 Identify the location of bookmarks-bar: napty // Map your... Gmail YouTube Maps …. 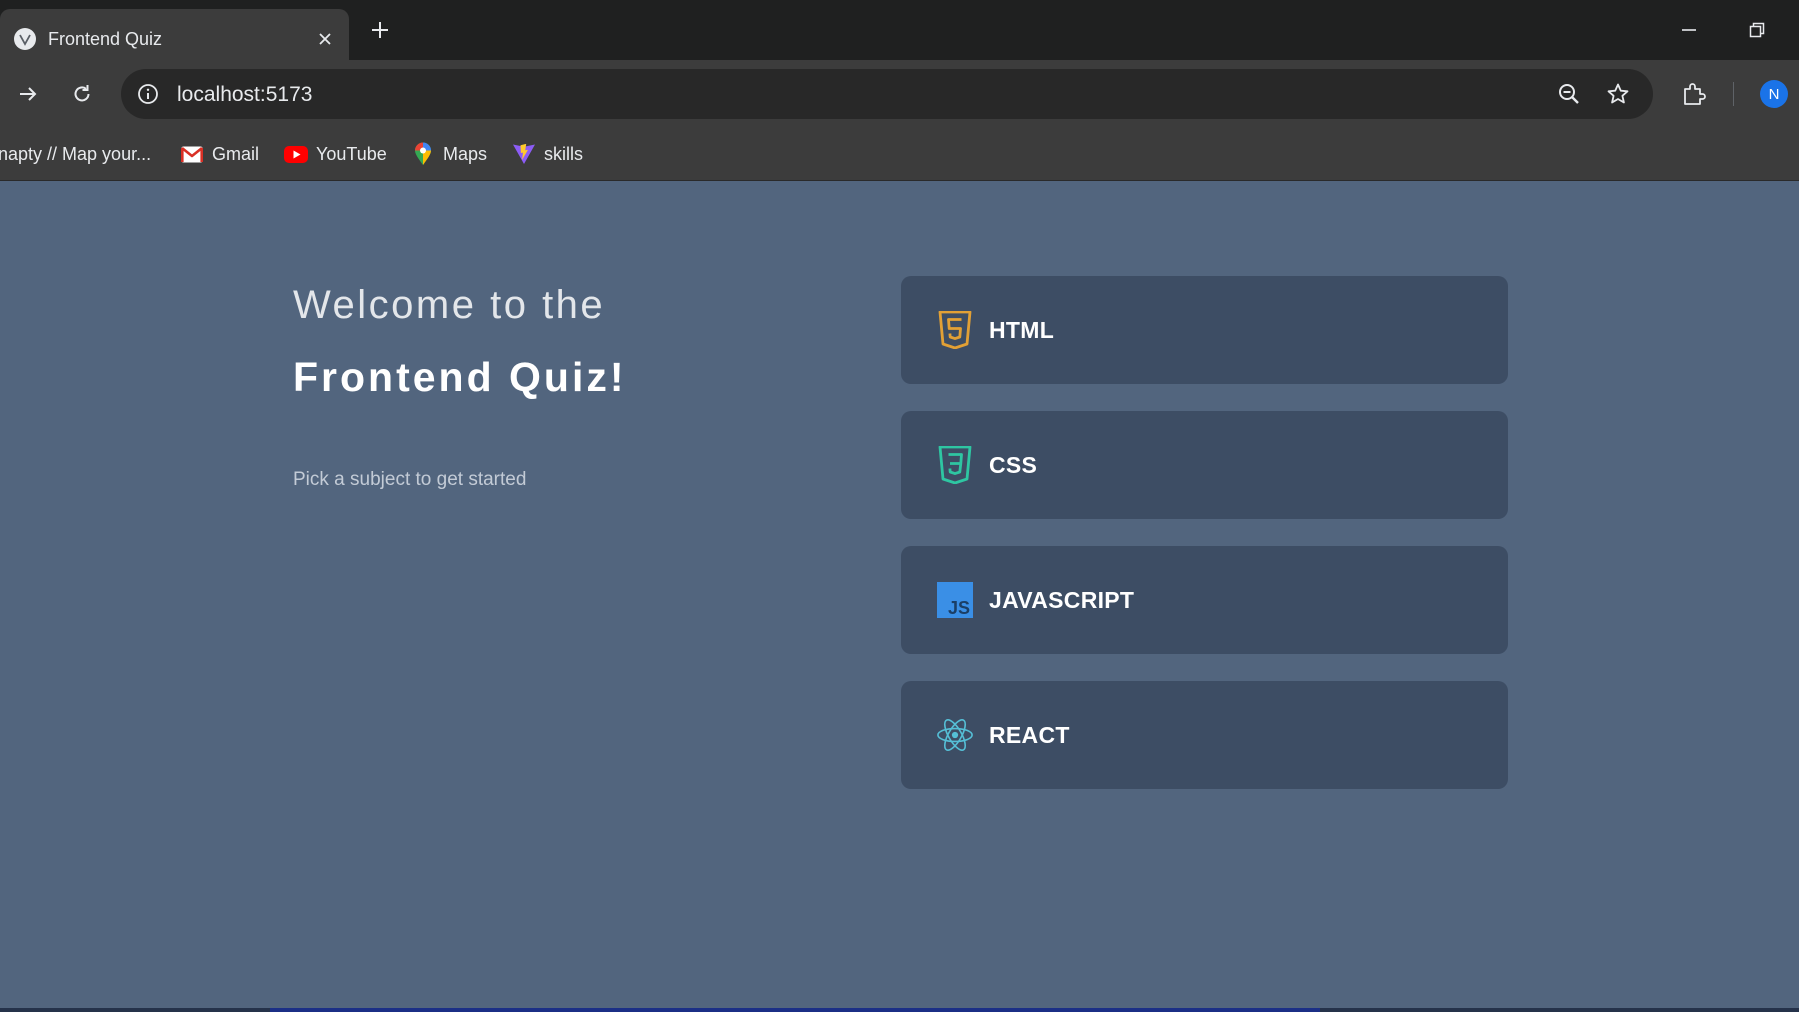
(899, 154).